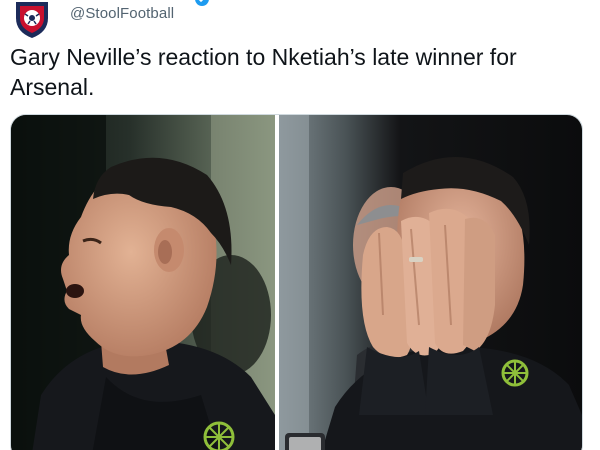 Image resolution: width=600 pixels, height=450 pixels. I want to click on avatar, so click(32, 20).